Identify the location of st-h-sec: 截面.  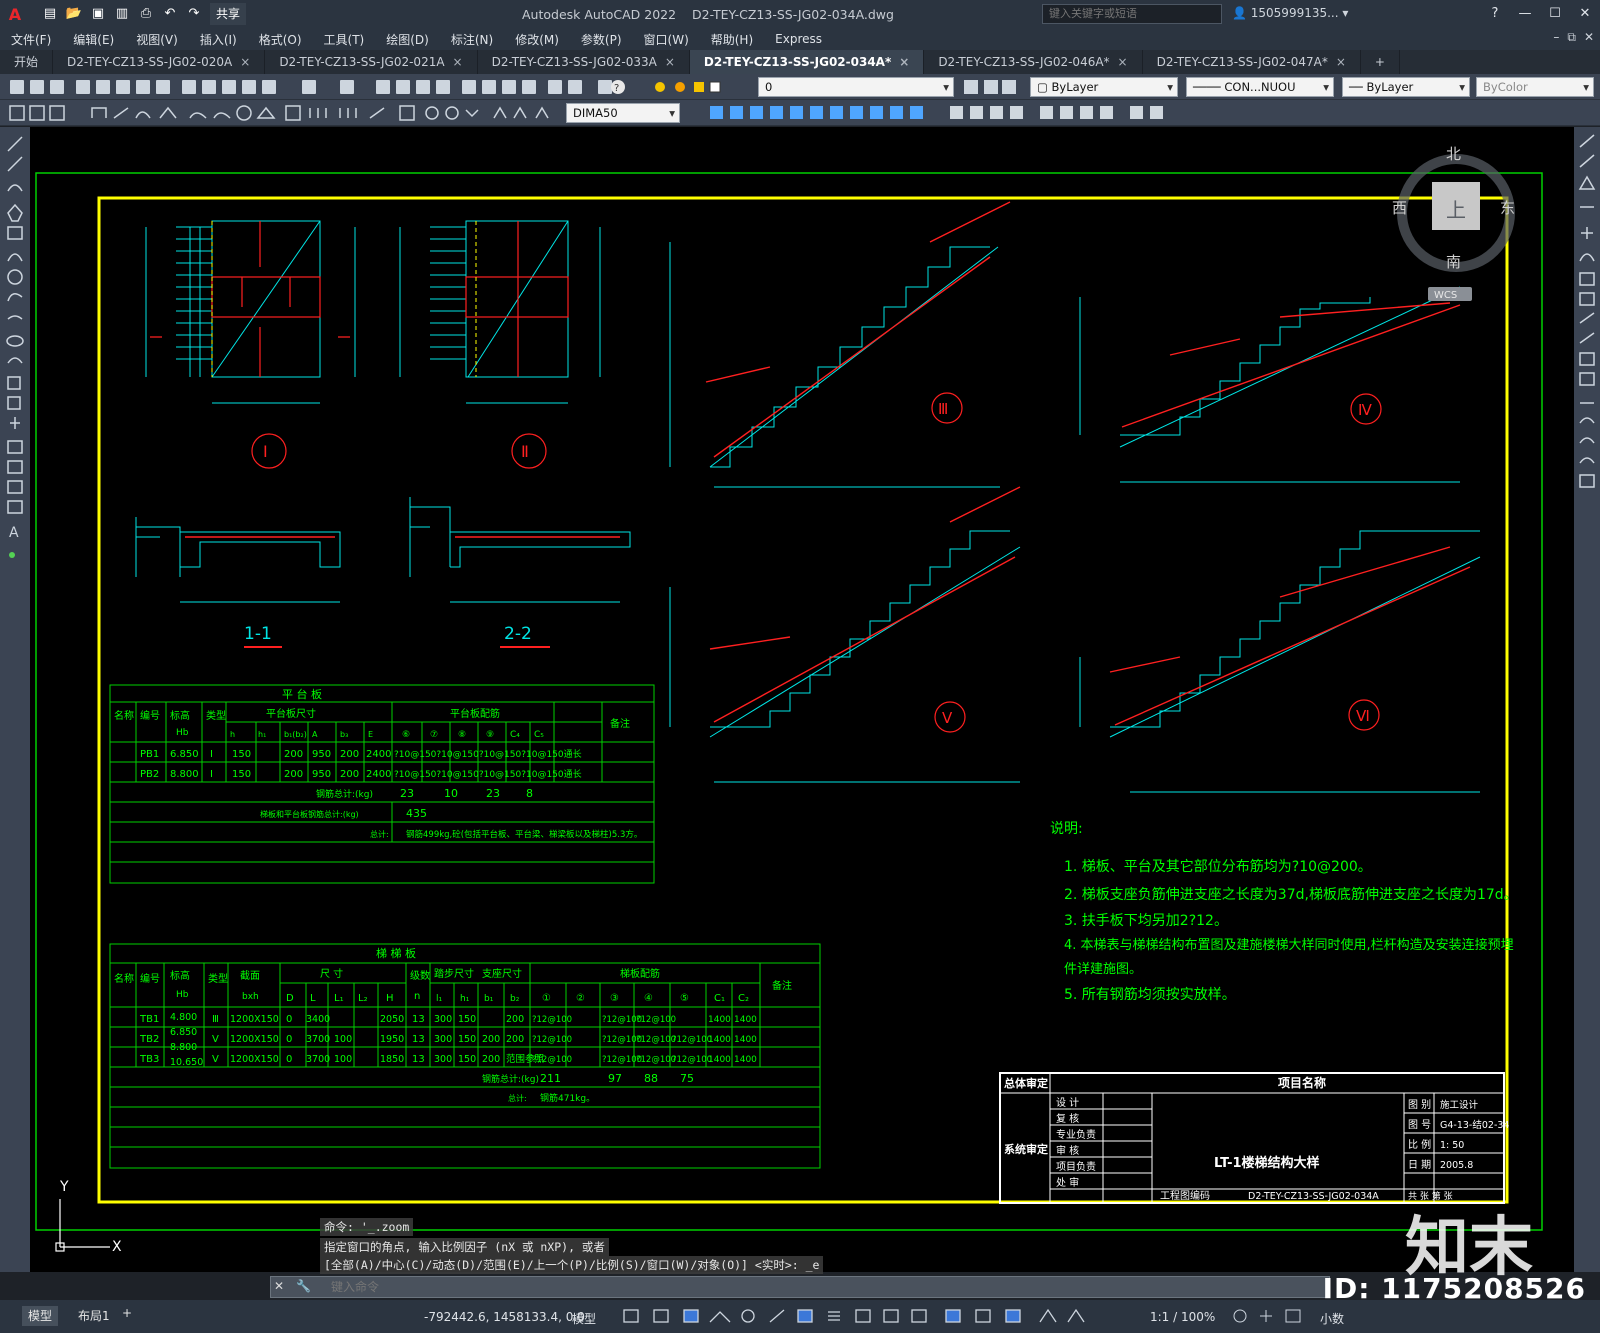
(250, 975).